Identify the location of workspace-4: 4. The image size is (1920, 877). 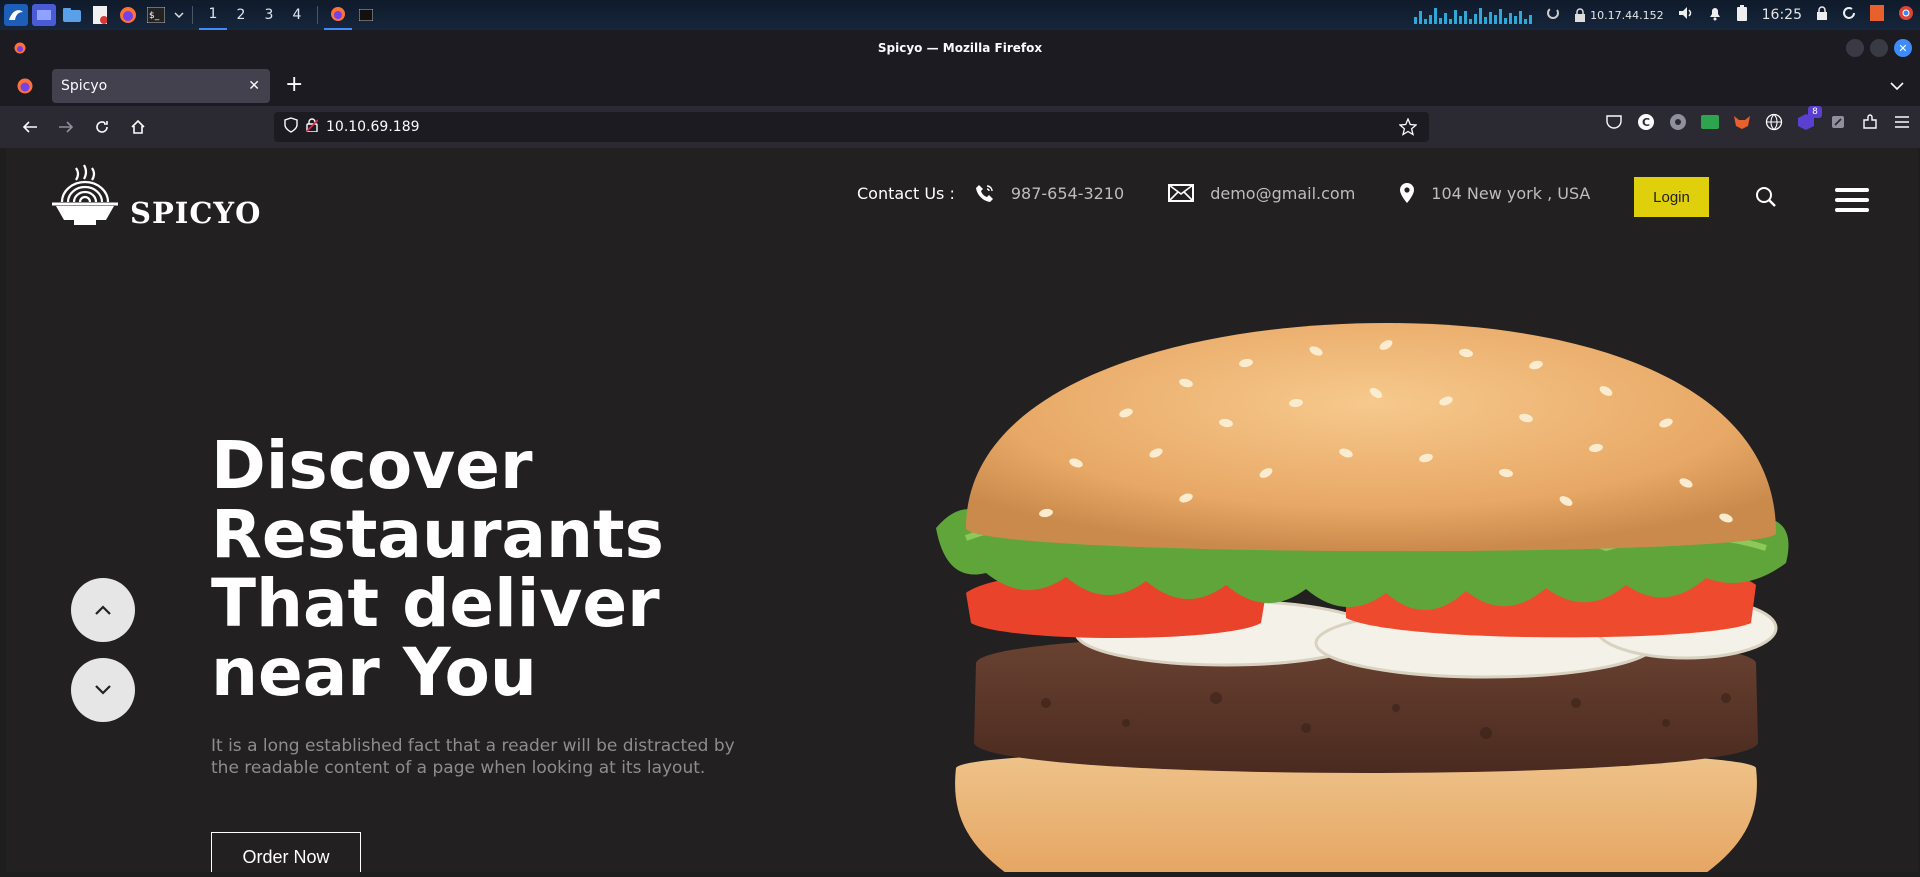
(297, 15).